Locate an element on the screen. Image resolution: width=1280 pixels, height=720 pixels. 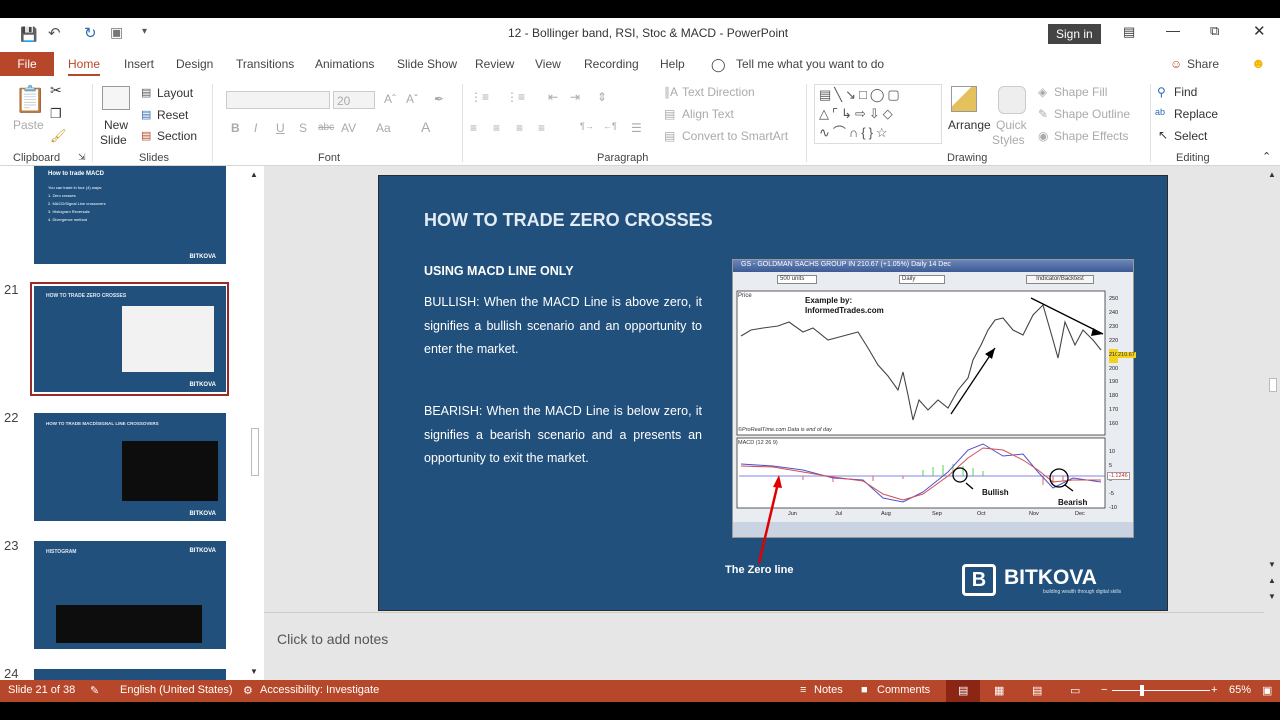
rtl-icon: ←¶ is located at coordinates (610, 126).